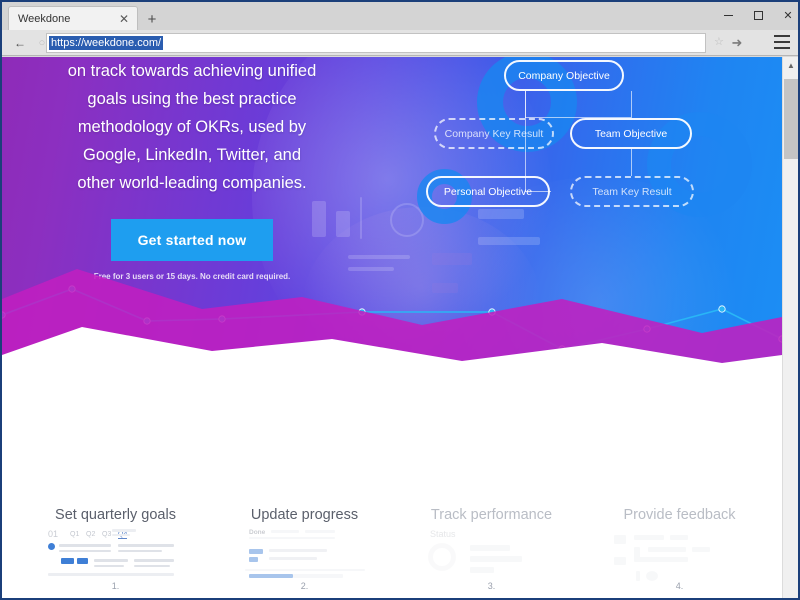 The image size is (800, 600). I want to click on arrow-left-icon: ←, so click(20, 43).